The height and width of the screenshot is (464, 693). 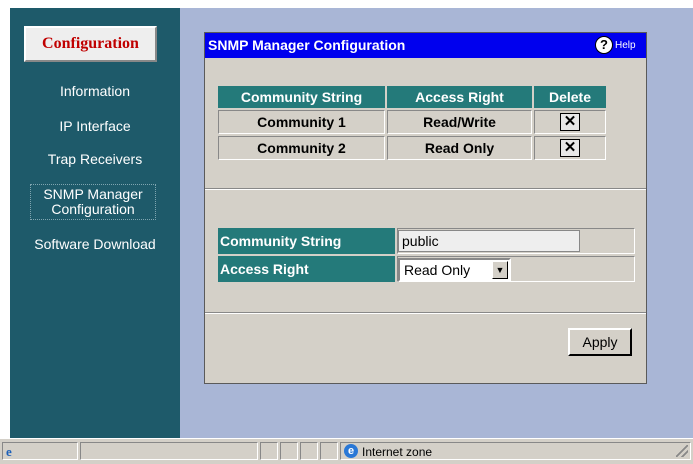 I want to click on window-left-edge, so click(x=5, y=223).